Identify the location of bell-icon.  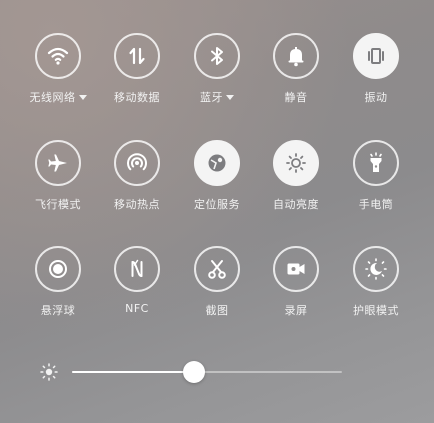
(296, 57).